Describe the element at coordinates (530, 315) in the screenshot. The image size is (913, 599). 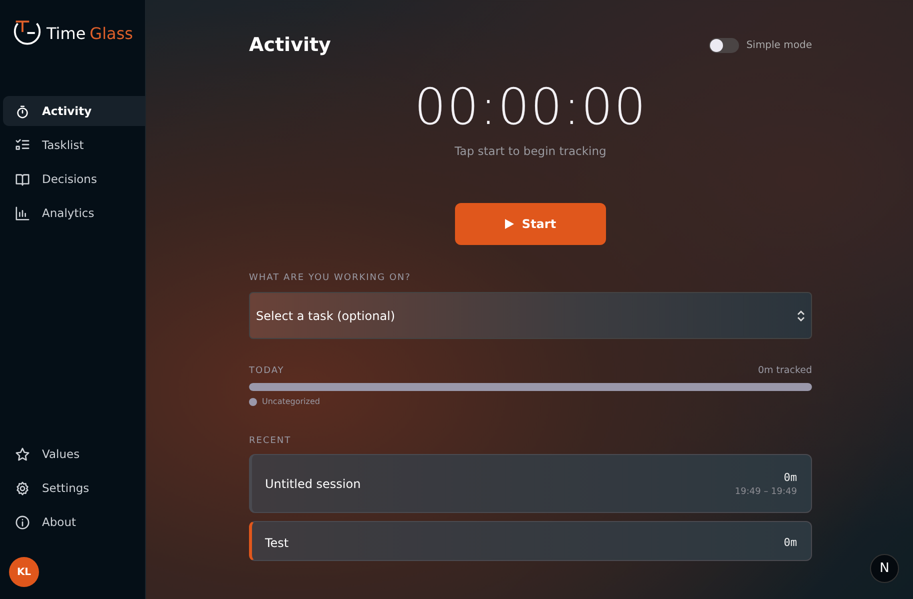
I see `task-select: Select a task (optional)` at that location.